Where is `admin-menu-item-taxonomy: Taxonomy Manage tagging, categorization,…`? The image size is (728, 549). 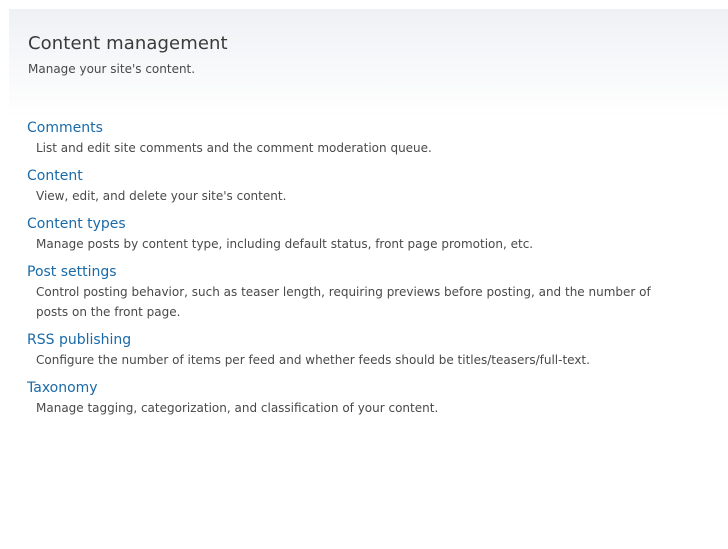
admin-menu-item-taxonomy: Taxonomy Manage tagging, categorization,… is located at coordinates (372, 398).